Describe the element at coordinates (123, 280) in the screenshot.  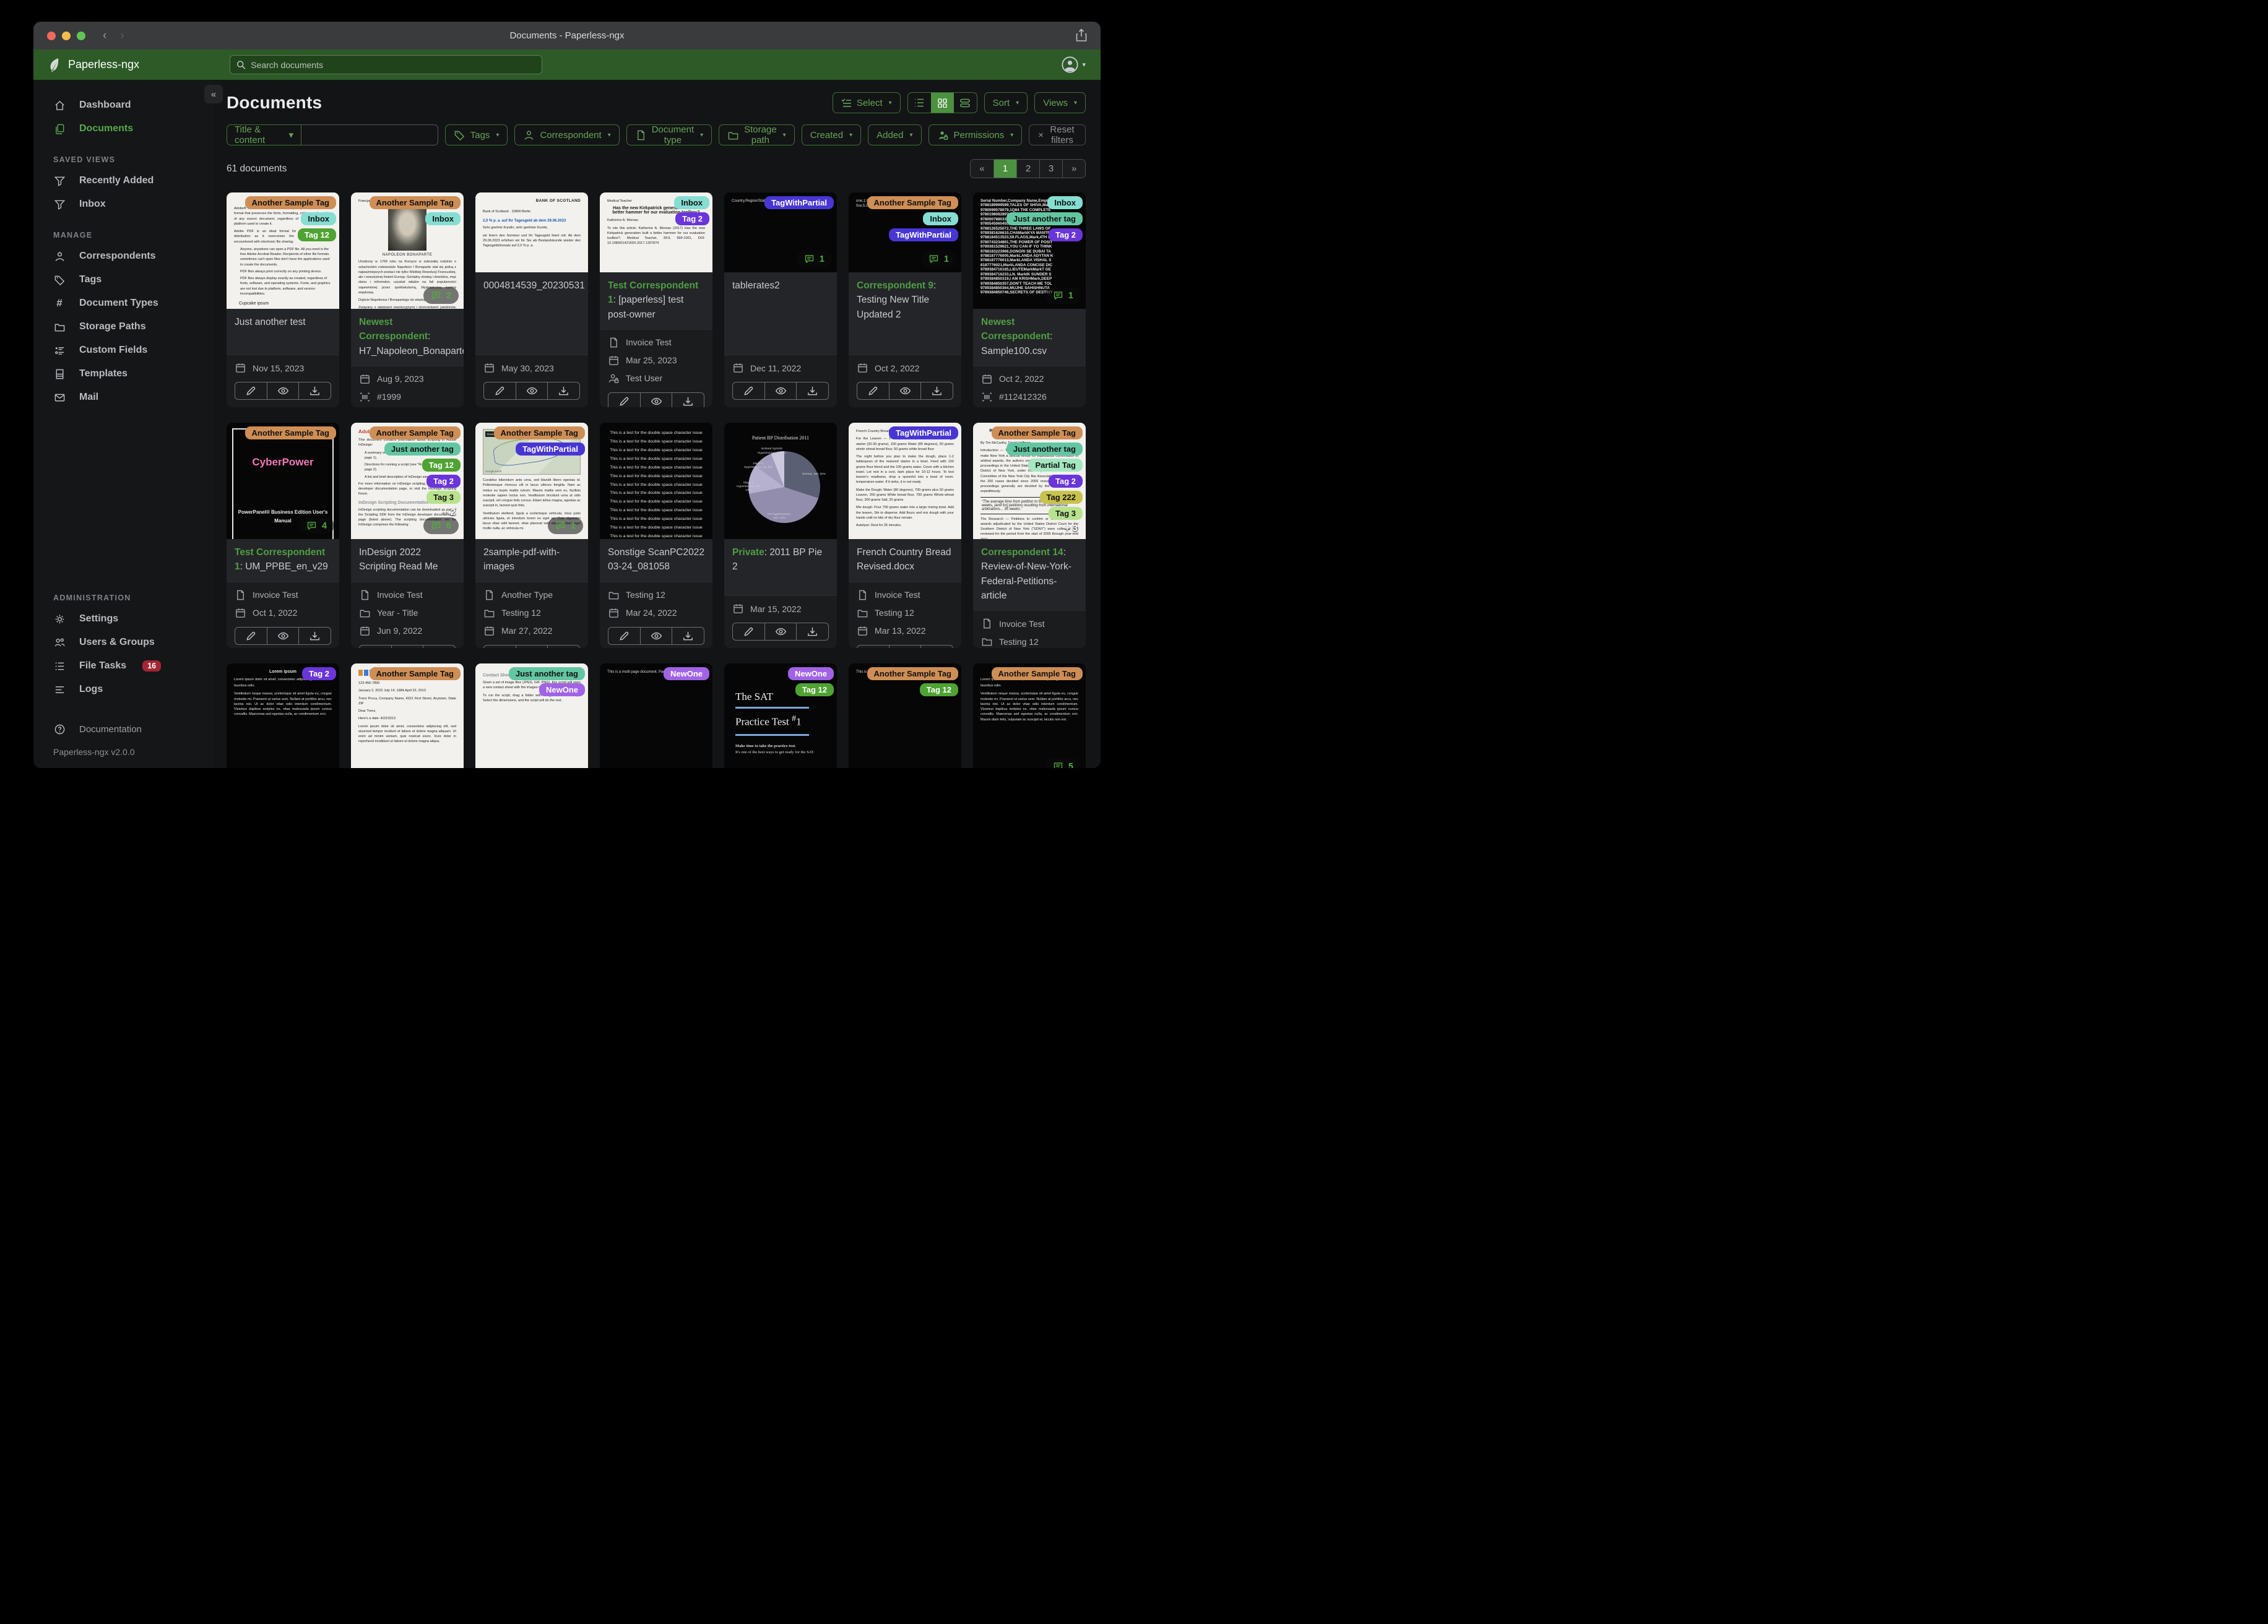
I see `sidebar-item-tags: Tags` at that location.